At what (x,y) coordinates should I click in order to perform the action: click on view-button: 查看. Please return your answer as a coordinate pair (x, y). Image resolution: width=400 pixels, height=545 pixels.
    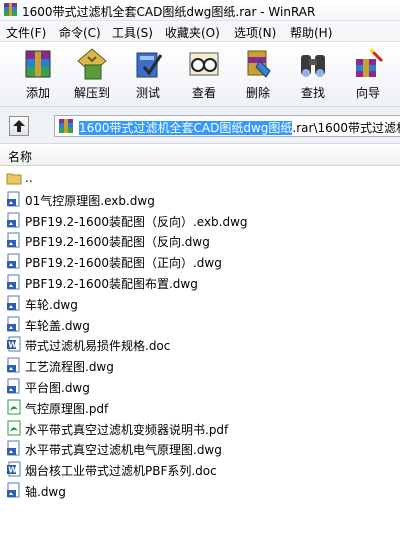
    Looking at the image, I should click on (204, 74).